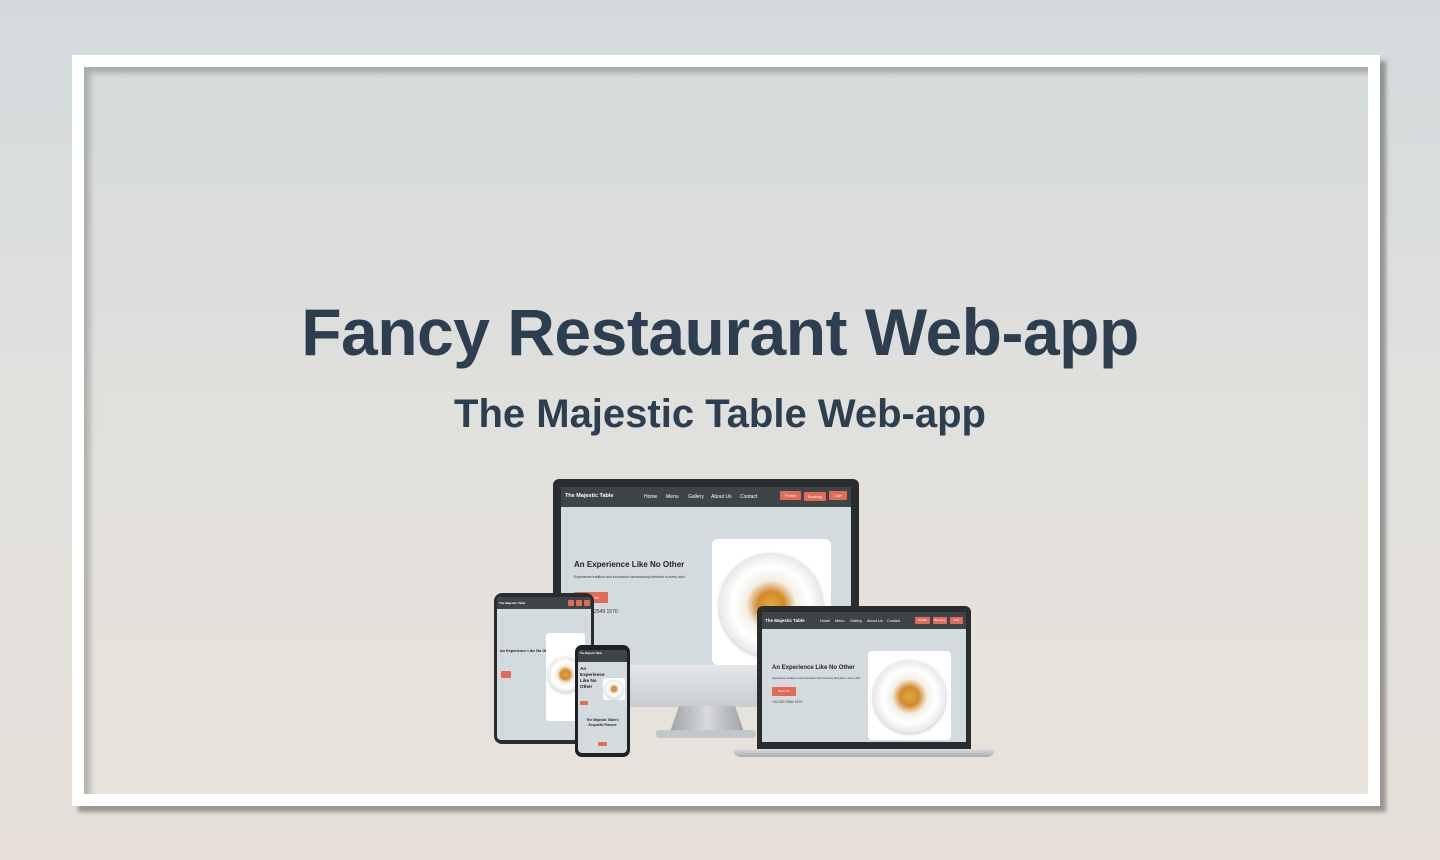  What do you see at coordinates (815, 496) in the screenshot?
I see `booking-button: Booking` at bounding box center [815, 496].